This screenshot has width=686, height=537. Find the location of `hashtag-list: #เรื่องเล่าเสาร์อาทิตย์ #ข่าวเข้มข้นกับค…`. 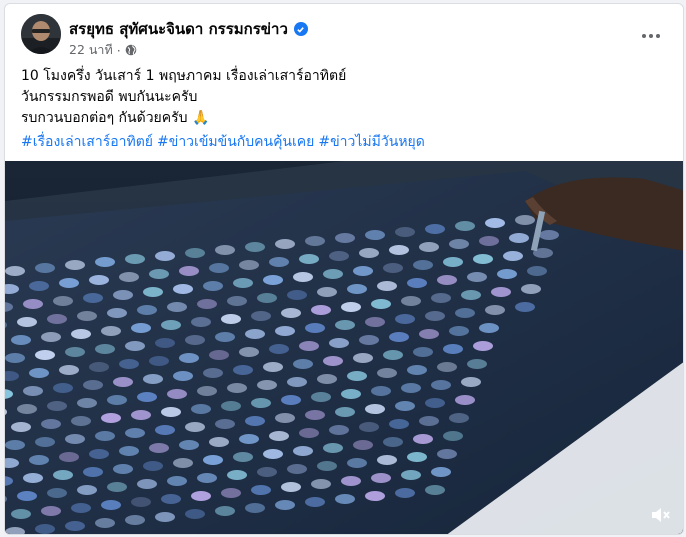

hashtag-list: #เรื่องเล่าเสาร์อาทิตย์ #ข่าวเข้มข้นกับค… is located at coordinates (223, 142).